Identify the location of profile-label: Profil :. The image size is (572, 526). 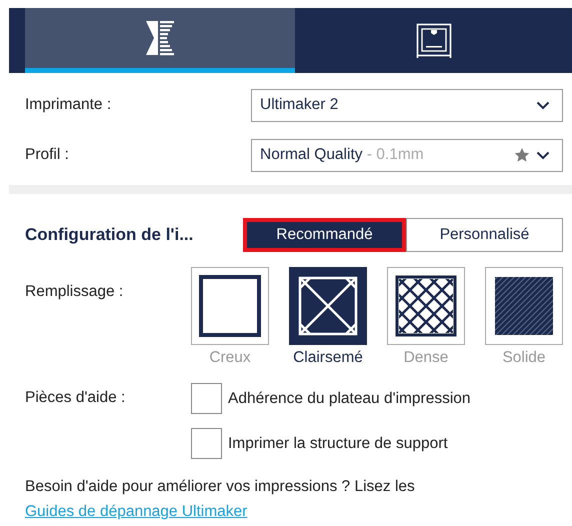
(47, 155).